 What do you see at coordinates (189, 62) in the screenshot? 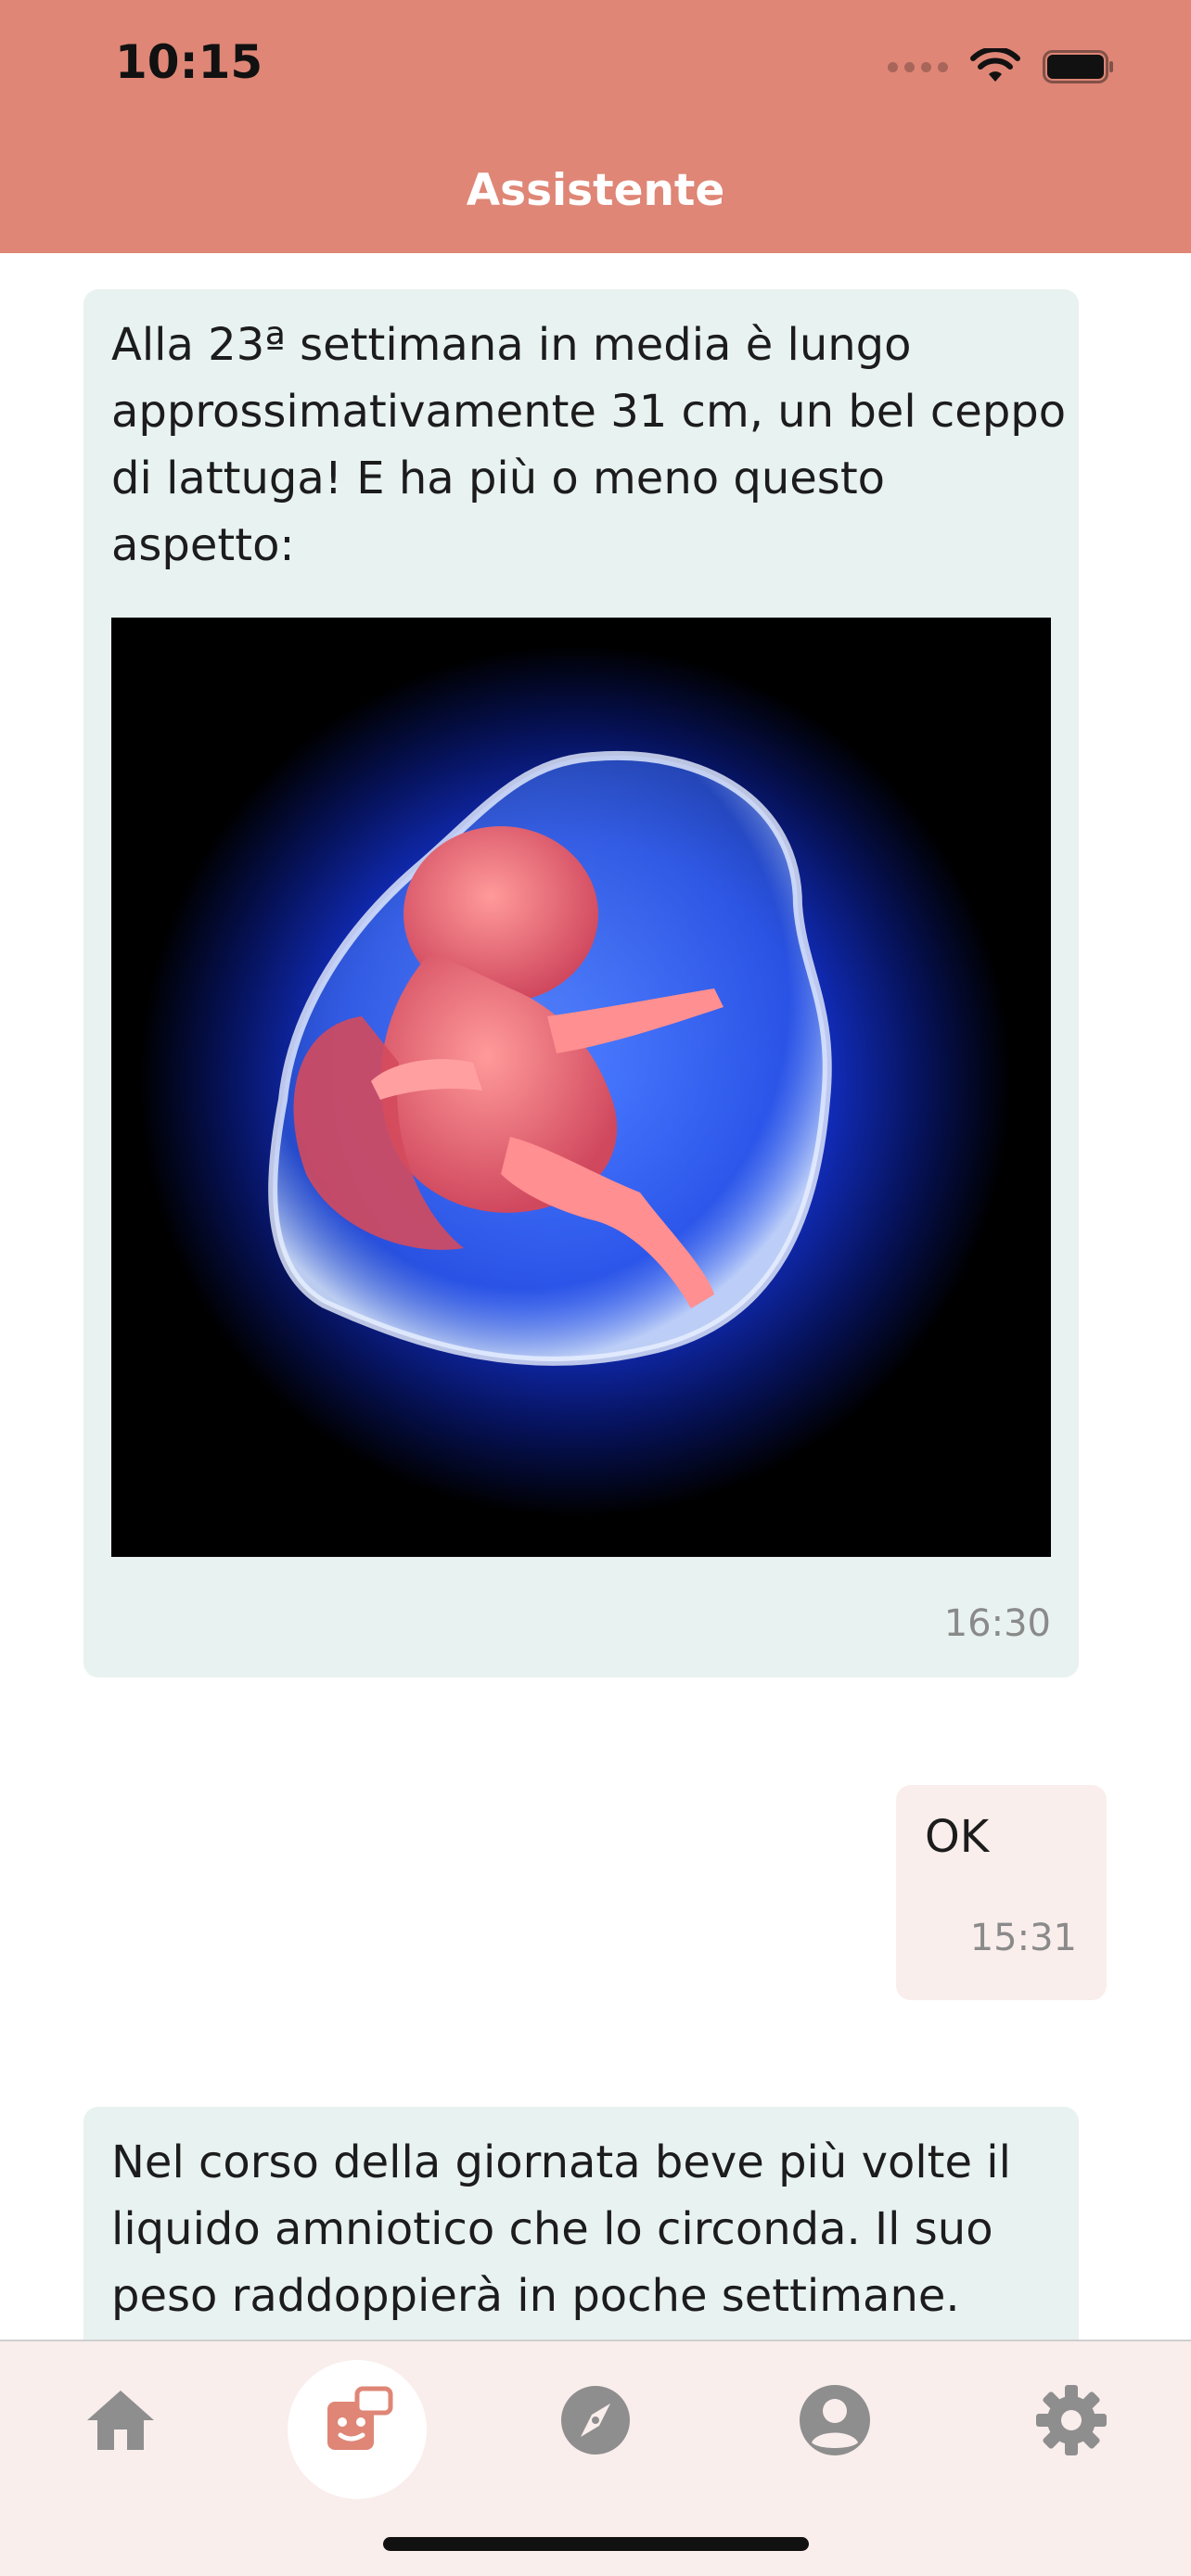
I see `status-time: 10:15` at bounding box center [189, 62].